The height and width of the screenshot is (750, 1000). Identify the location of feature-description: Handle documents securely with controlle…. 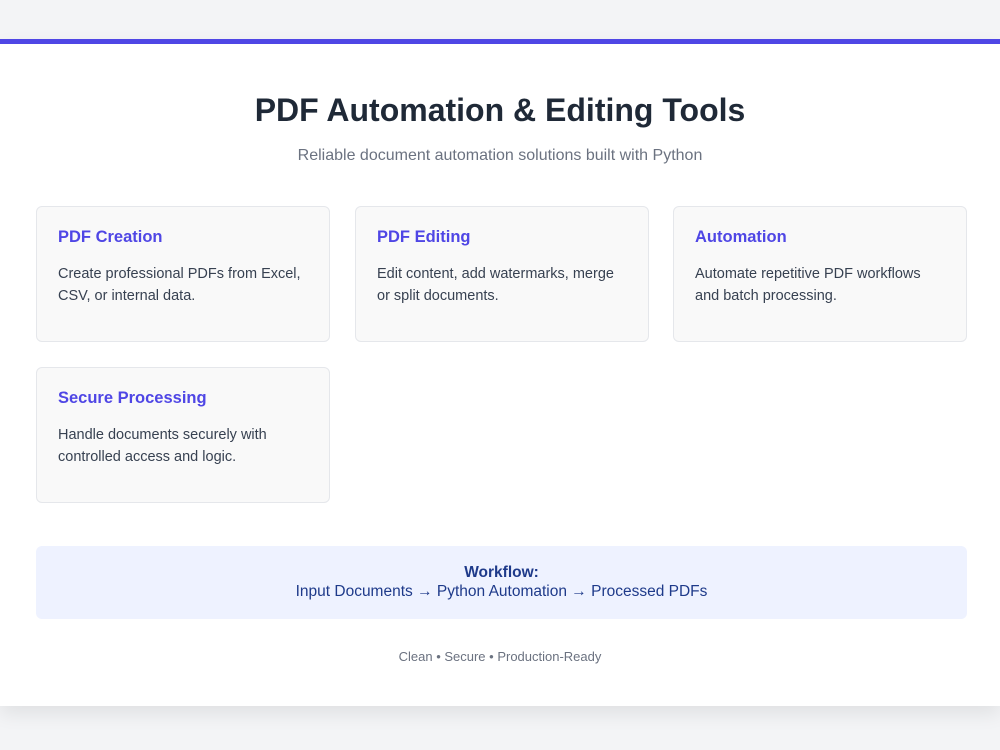
(162, 446).